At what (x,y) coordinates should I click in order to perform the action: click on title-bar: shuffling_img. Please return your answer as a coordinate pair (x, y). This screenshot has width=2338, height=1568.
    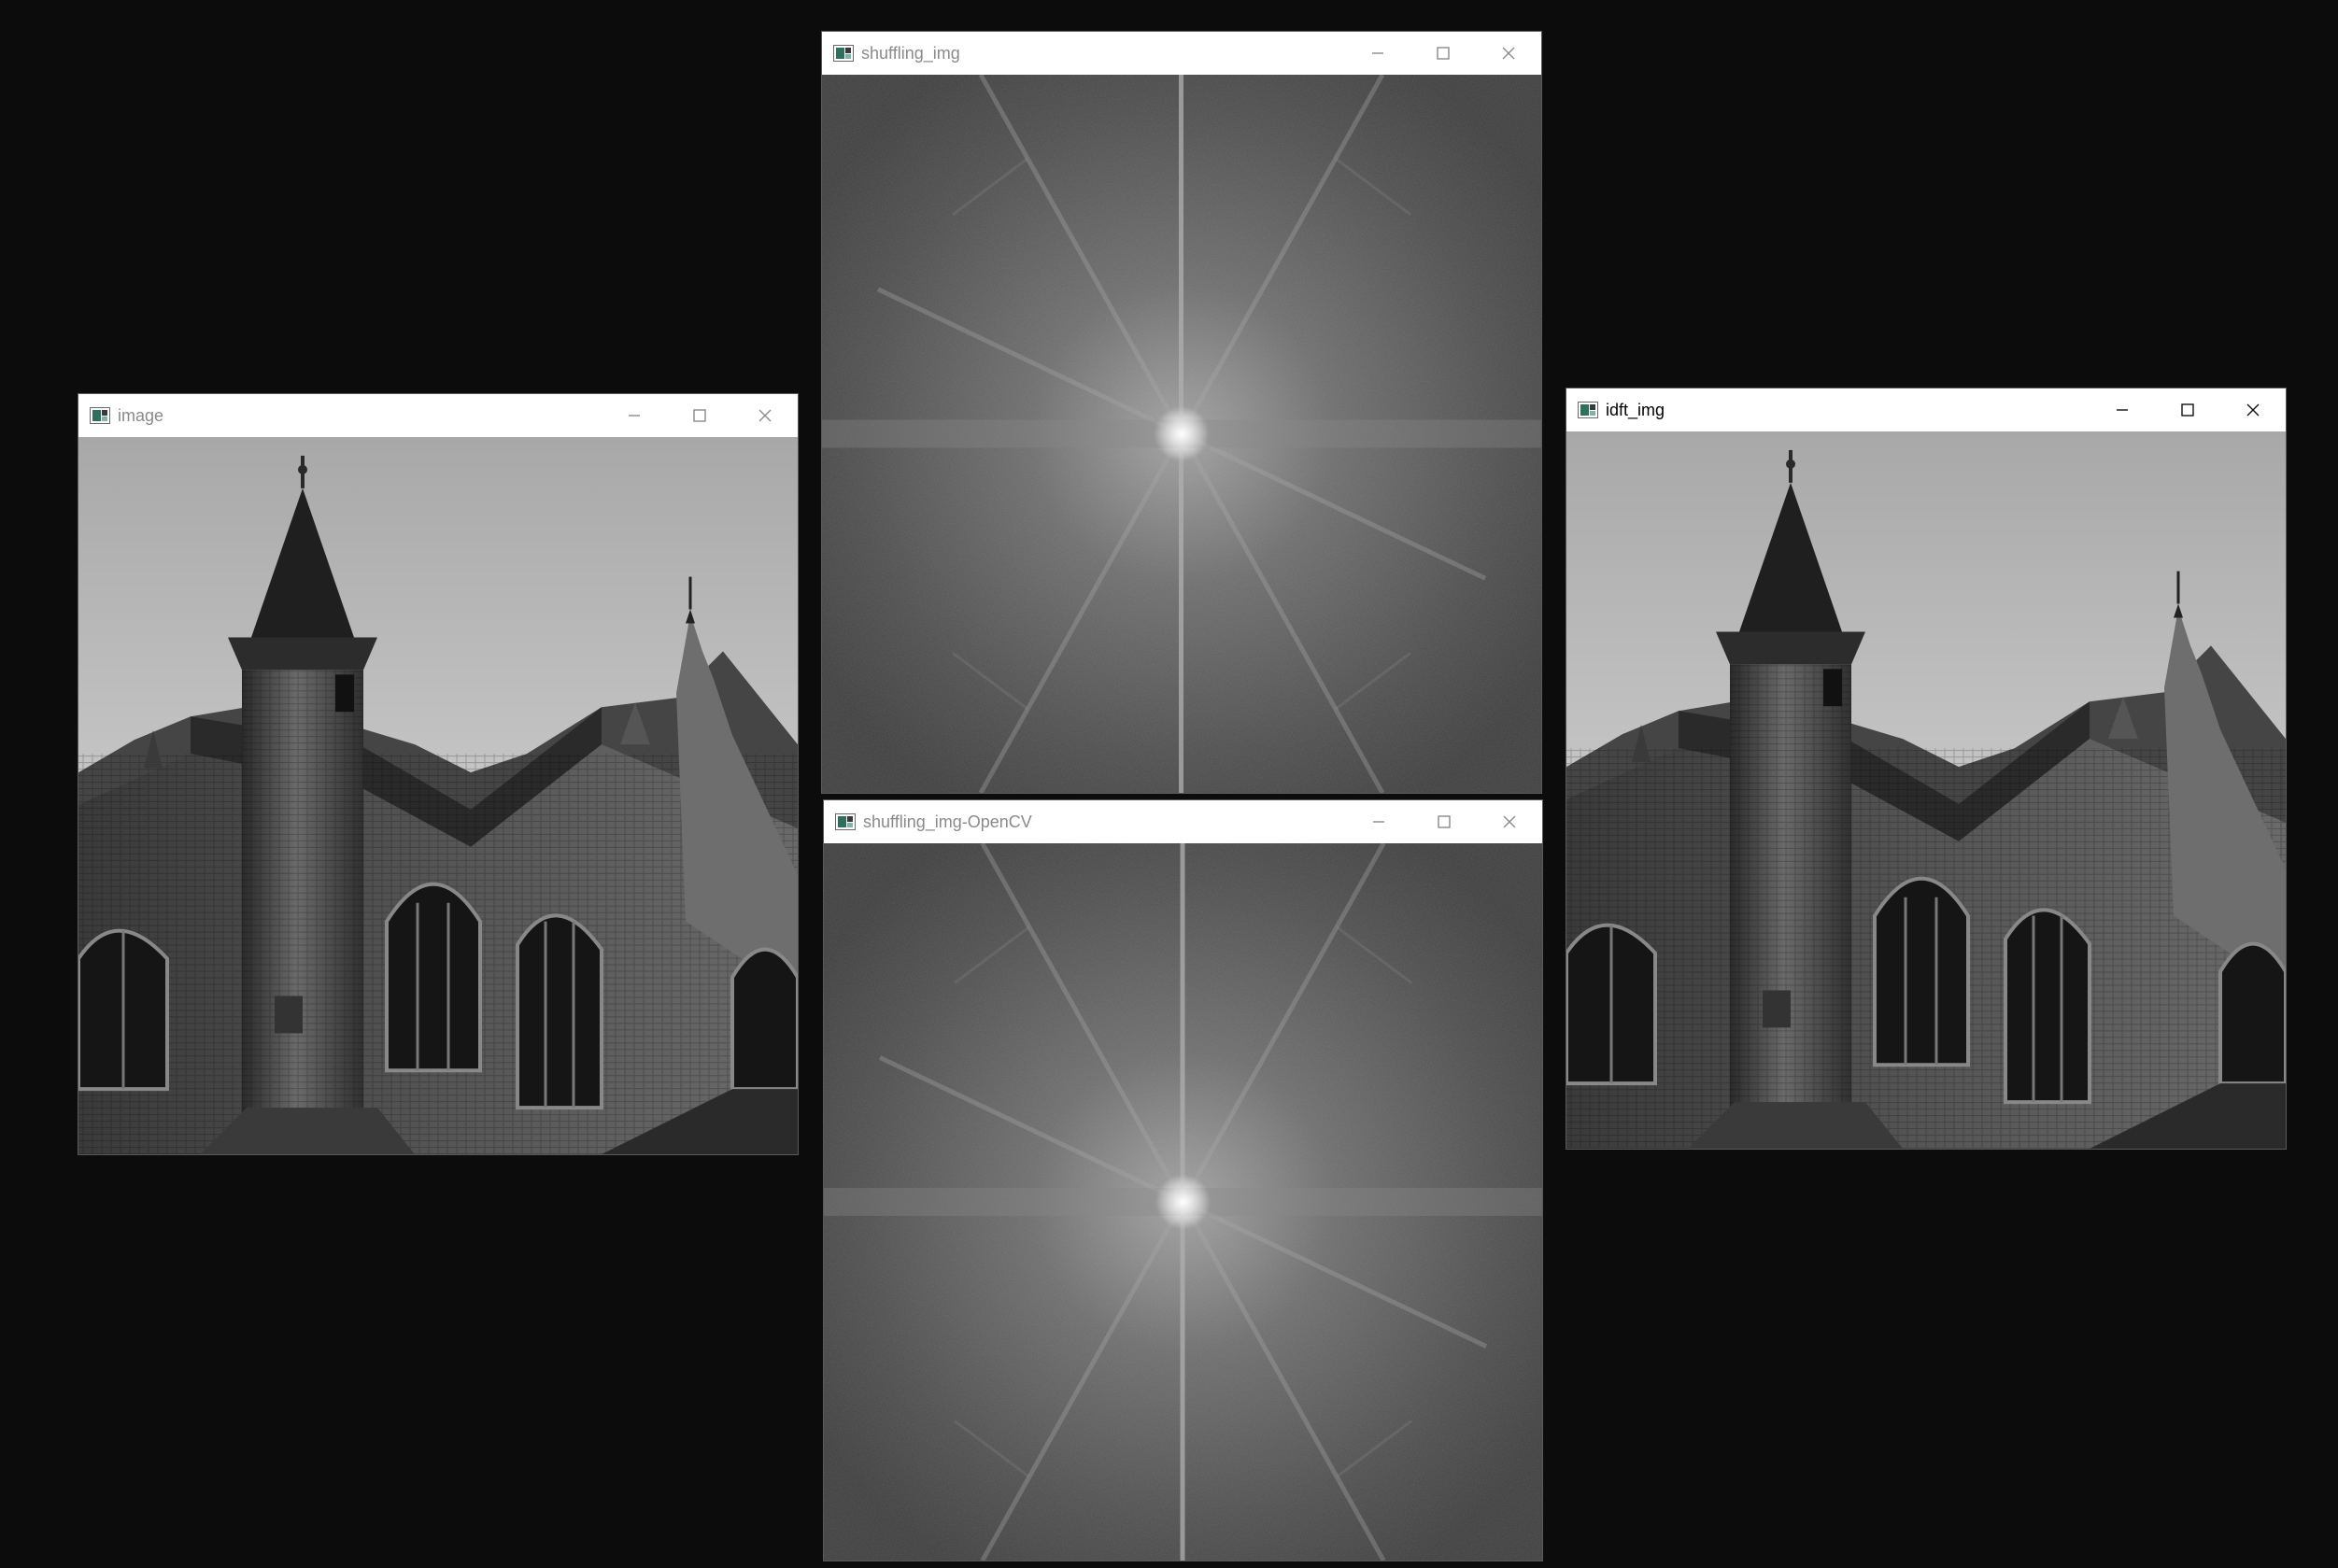
    Looking at the image, I should click on (1181, 53).